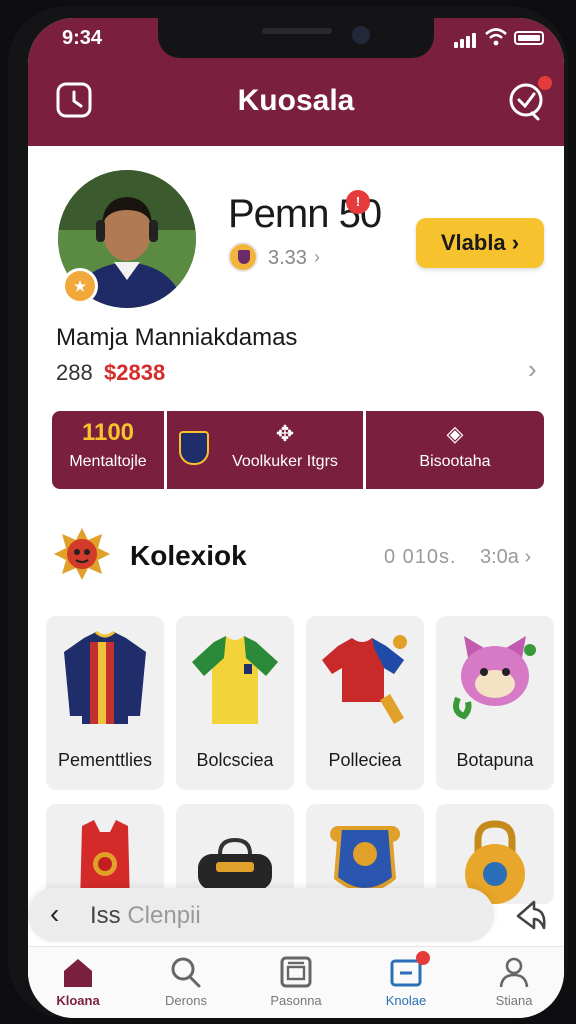 The height and width of the screenshot is (1024, 576). What do you see at coordinates (287, 258) in the screenshot?
I see `club-value: 3.33` at bounding box center [287, 258].